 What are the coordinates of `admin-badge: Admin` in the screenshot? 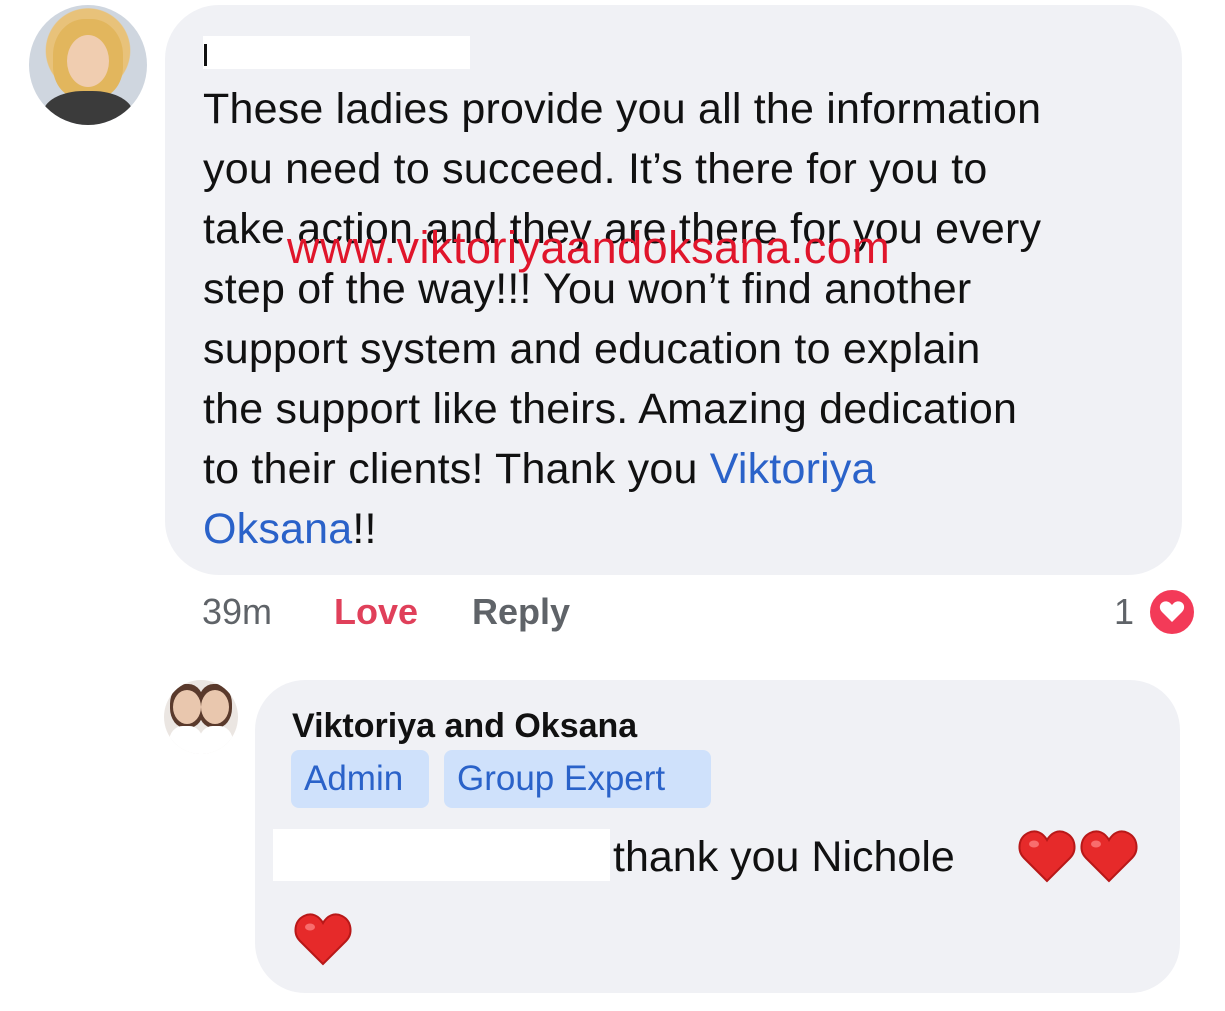 It's located at (360, 779).